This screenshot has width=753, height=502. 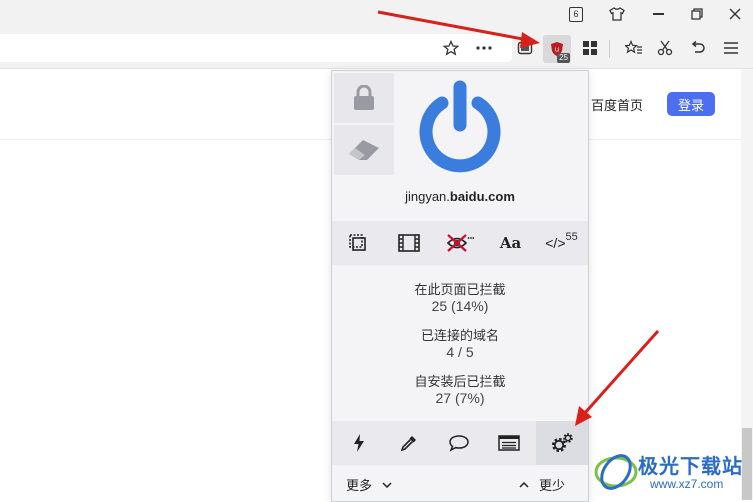 I want to click on ublock-badge: 25, so click(x=563, y=58).